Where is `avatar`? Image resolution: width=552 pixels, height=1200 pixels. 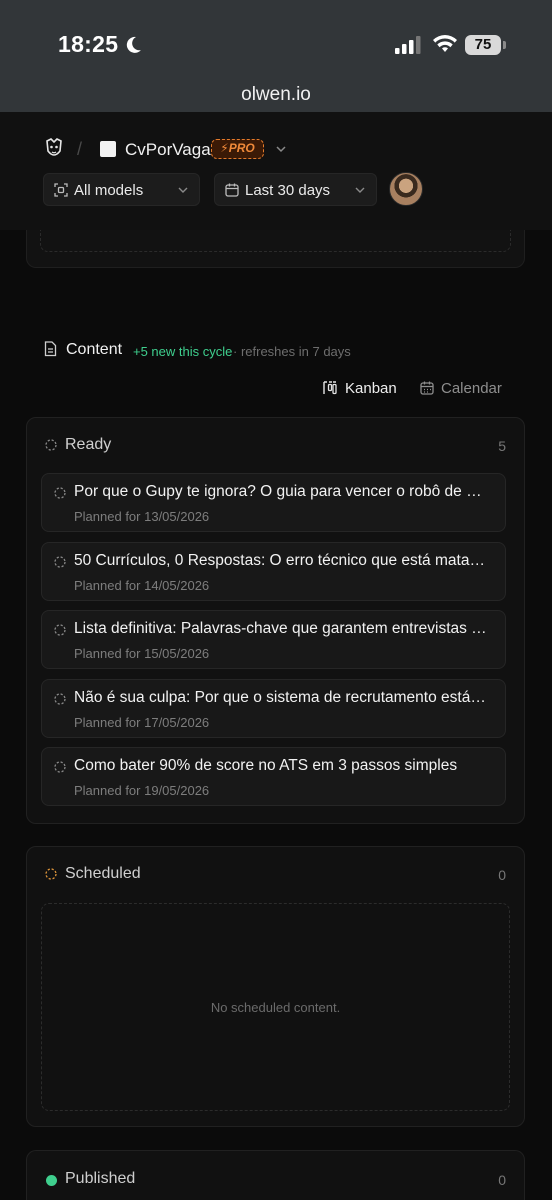 avatar is located at coordinates (406, 189).